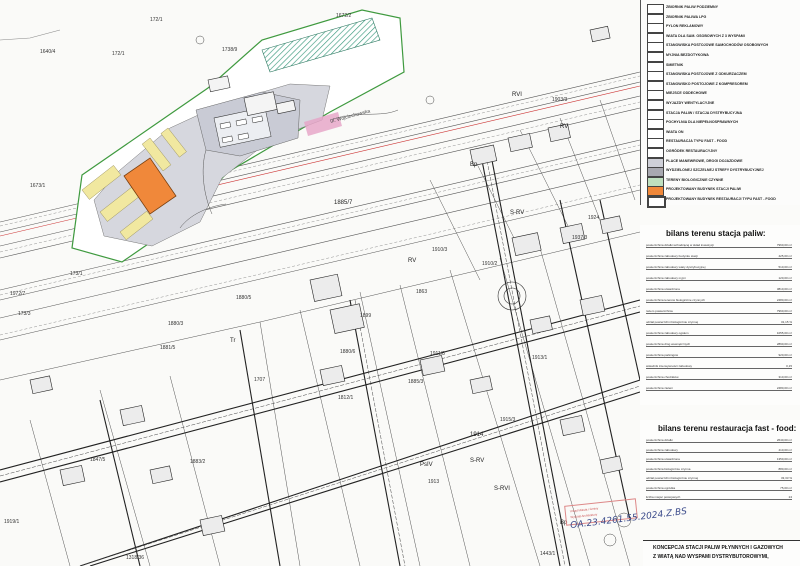  I want to click on legend-item: ZBIORNIK PALIWA LPG, so click(722, 18).